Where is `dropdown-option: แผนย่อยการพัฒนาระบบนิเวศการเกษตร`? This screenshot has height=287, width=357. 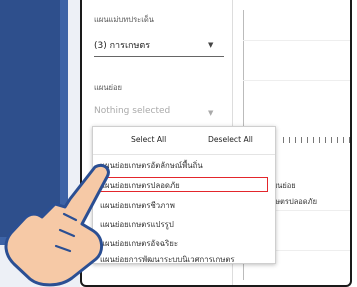 dropdown-option: แผนย่อยการพัฒนาระบบนิเวศการเกษตร is located at coordinates (167, 260).